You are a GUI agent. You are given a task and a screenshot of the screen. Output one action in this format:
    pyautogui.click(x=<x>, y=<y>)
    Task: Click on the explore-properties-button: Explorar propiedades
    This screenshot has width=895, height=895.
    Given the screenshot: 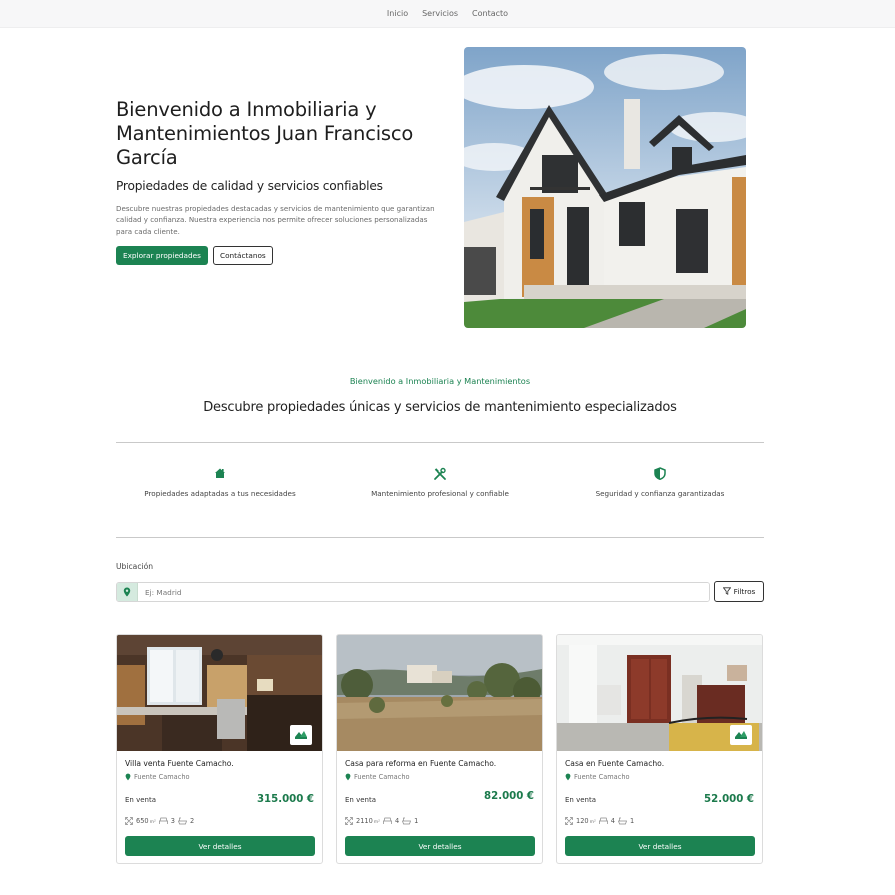 What is the action you would take?
    pyautogui.click(x=162, y=255)
    